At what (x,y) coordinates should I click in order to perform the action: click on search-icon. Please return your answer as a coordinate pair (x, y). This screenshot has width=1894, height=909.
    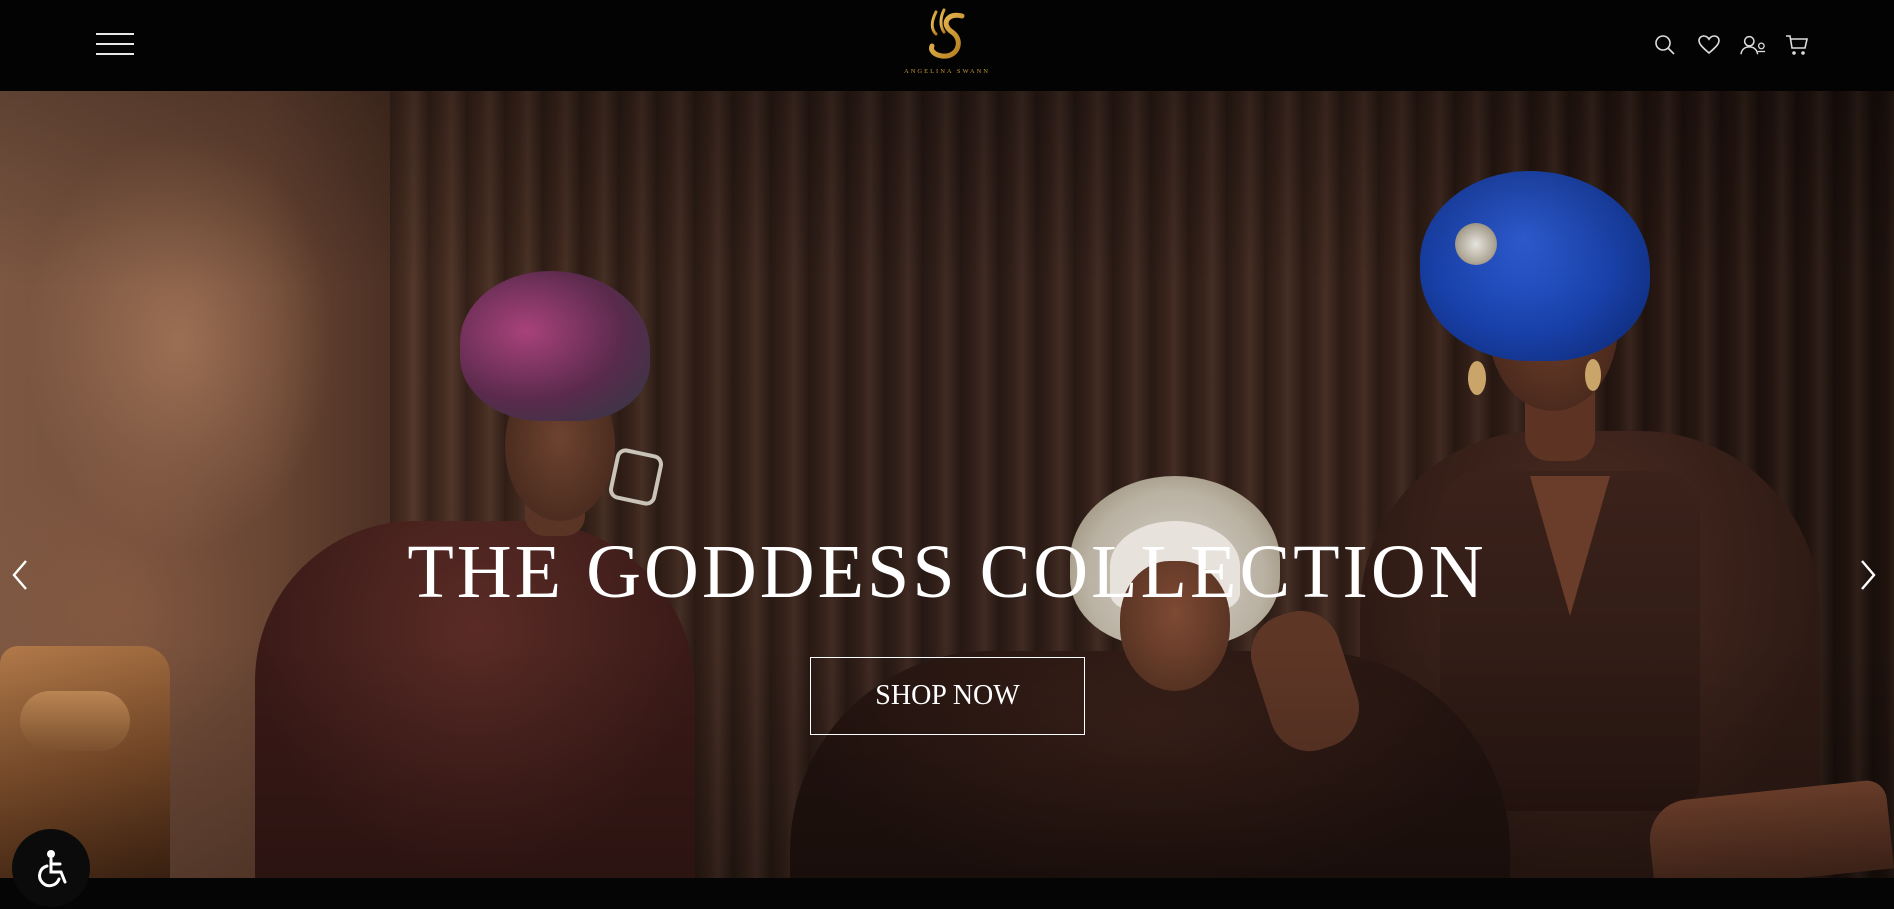
    Looking at the image, I should click on (1665, 45).